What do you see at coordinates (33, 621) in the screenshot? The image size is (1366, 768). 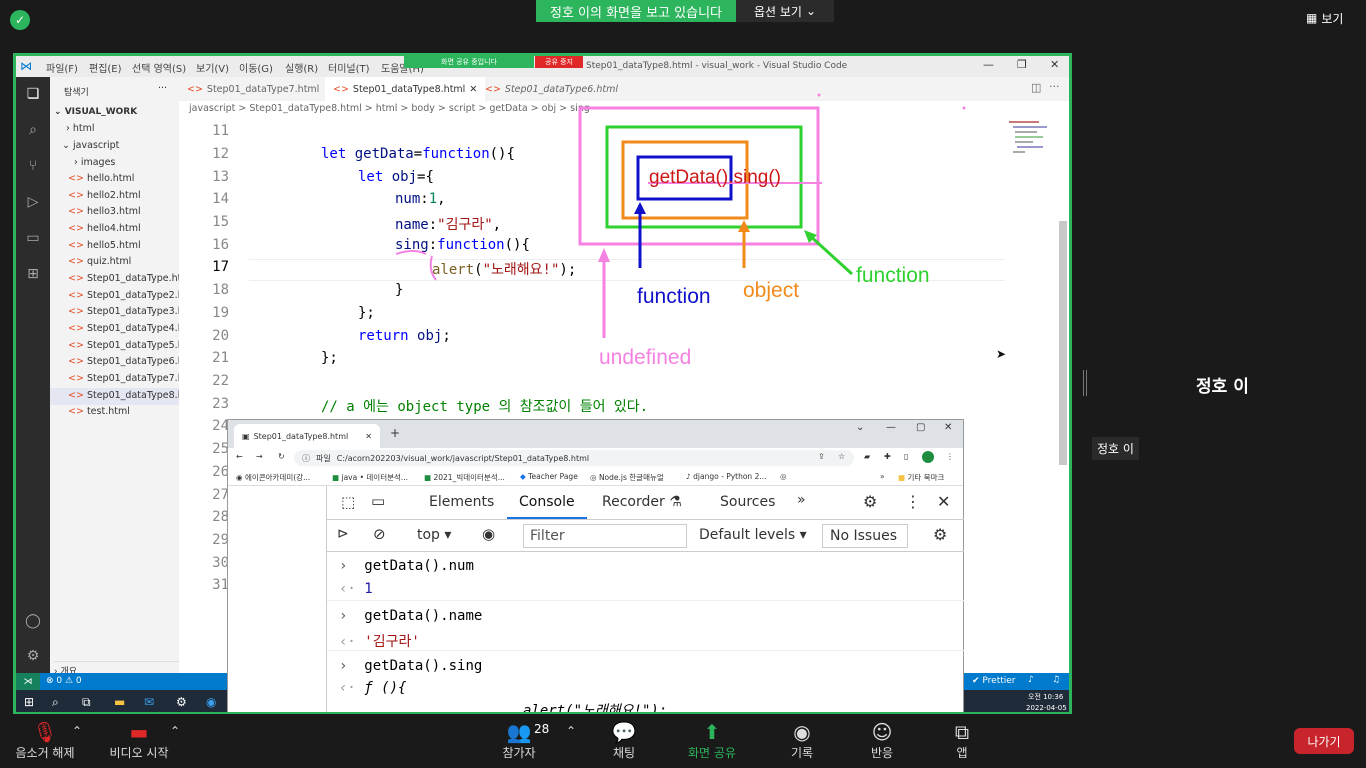 I see `account-icon: ◯` at bounding box center [33, 621].